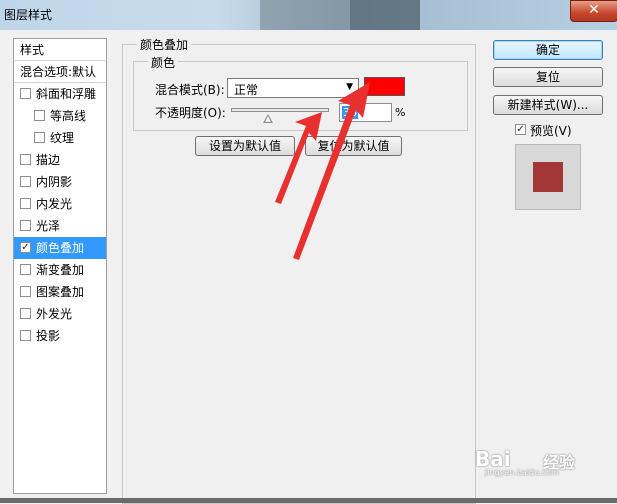 This screenshot has width=617, height=504. I want to click on background-strip, so click(308, 500).